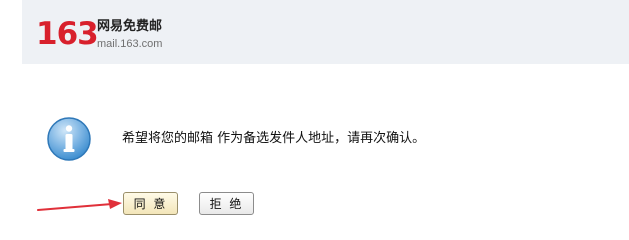 Image resolution: width=629 pixels, height=240 pixels. Describe the element at coordinates (226, 203) in the screenshot. I see `reject-button: 拒 绝` at that location.